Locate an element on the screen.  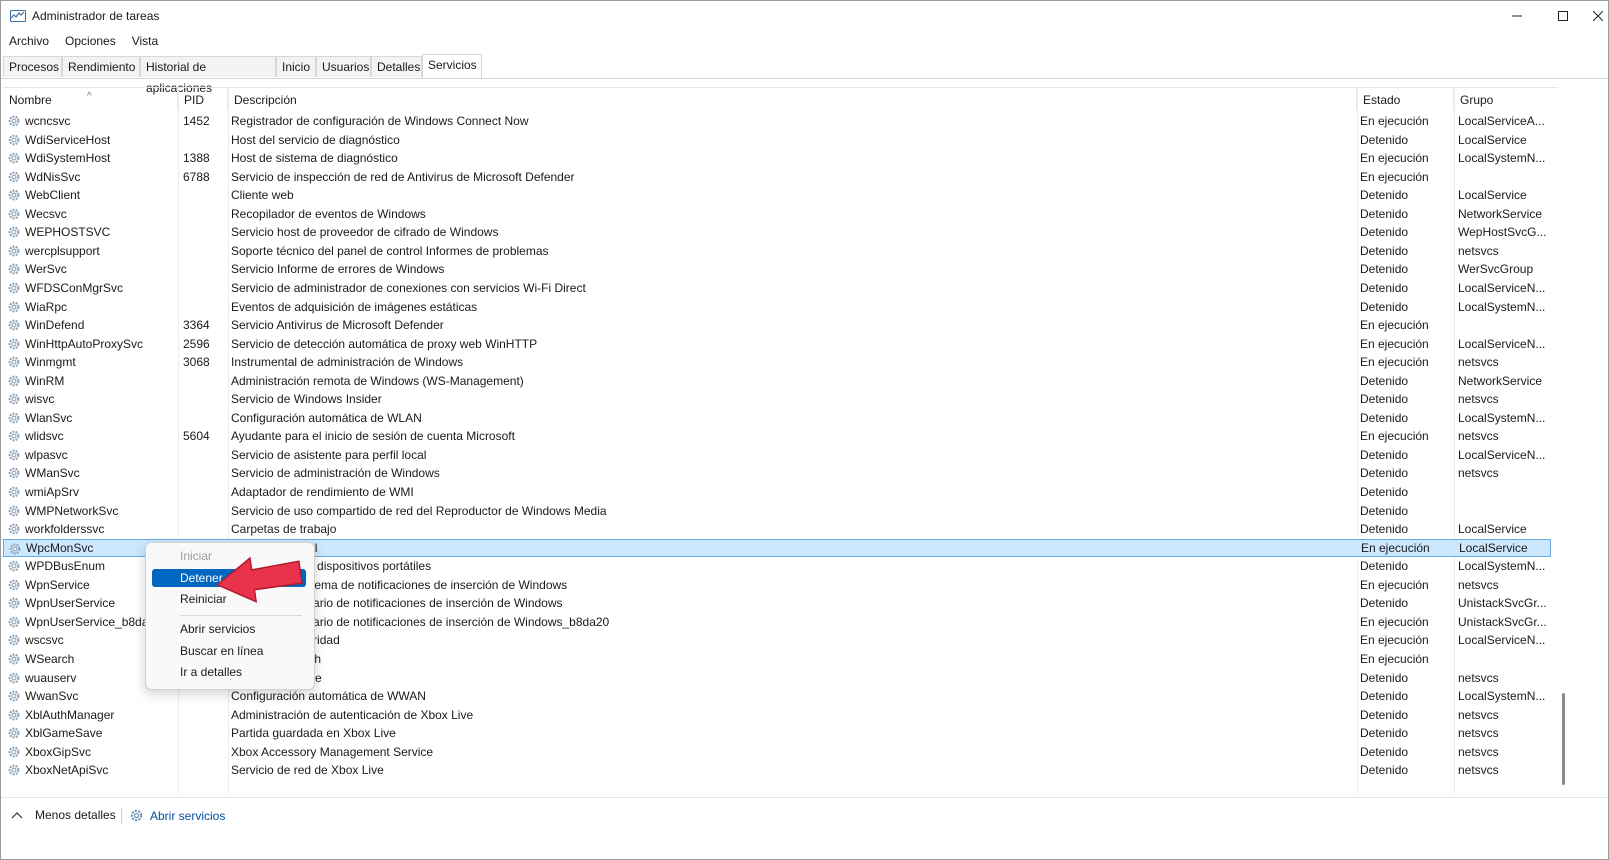
tab-procesos: Procesos is located at coordinates (32, 66).